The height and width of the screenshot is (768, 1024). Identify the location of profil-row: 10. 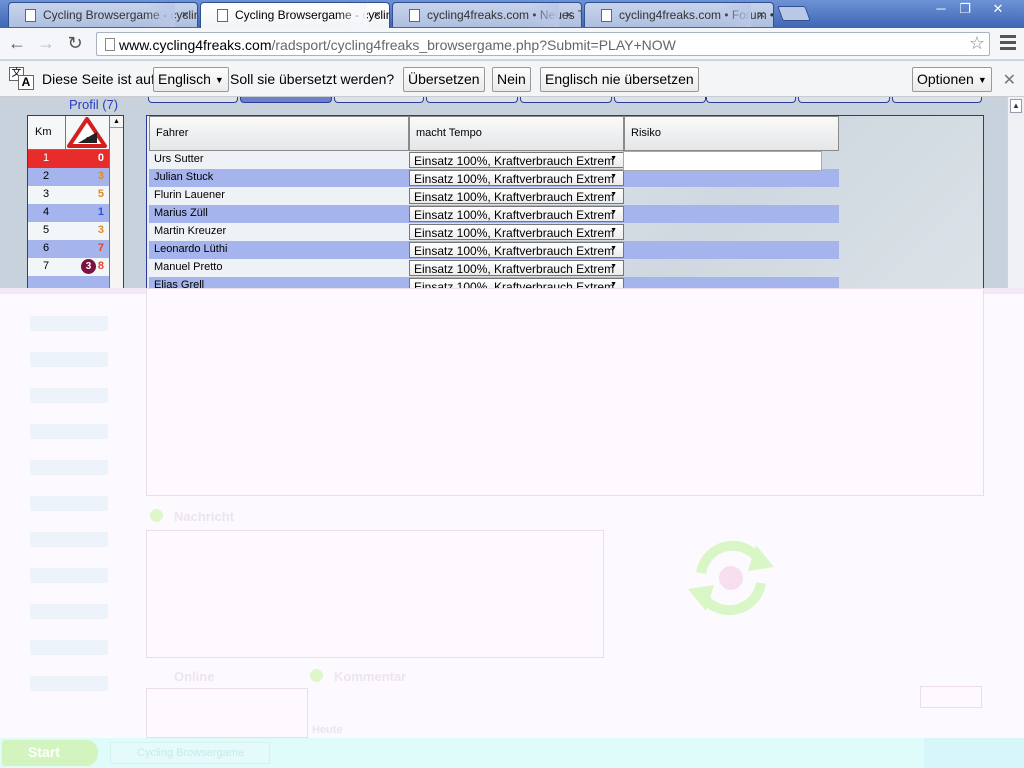
(69, 159).